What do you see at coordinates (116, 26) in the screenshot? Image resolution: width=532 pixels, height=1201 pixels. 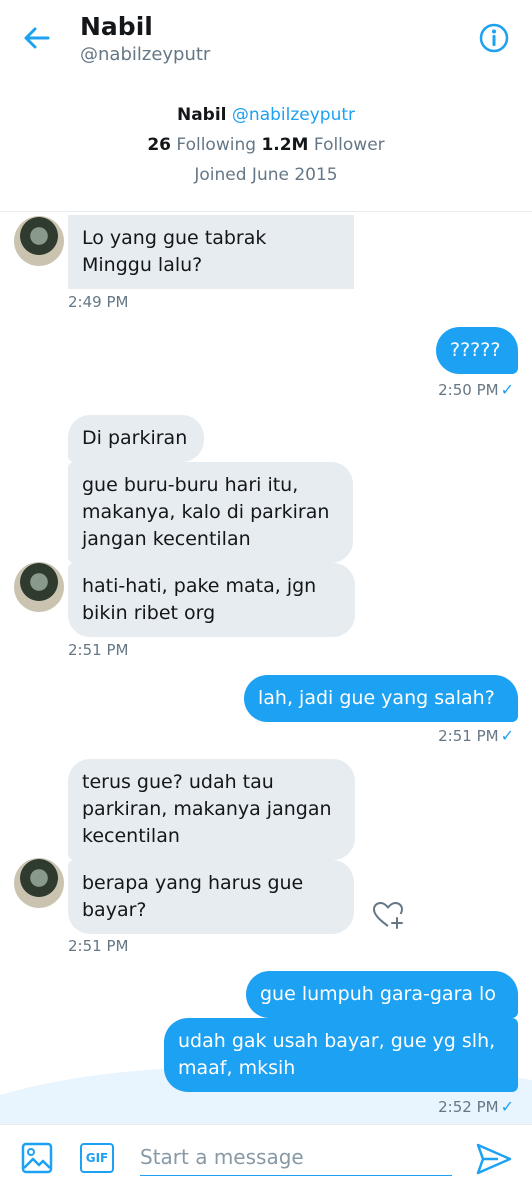 I see `conversation-title: Nabil` at bounding box center [116, 26].